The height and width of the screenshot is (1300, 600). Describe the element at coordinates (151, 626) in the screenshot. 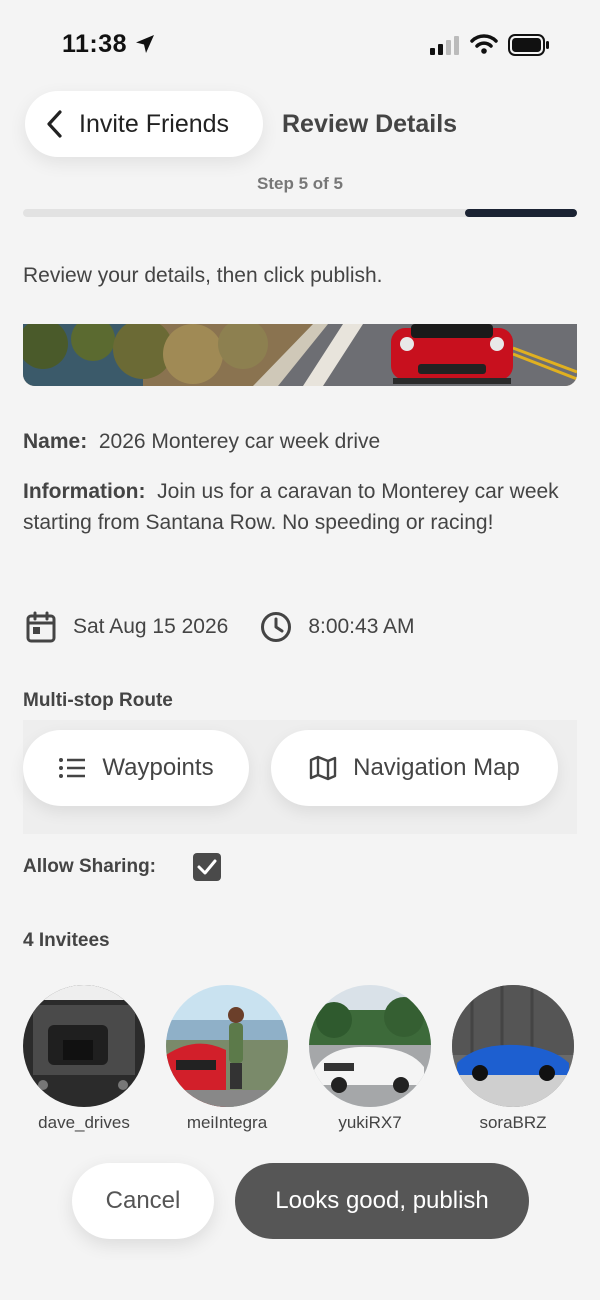

I see `event-date: Sat Aug 15 2026` at that location.